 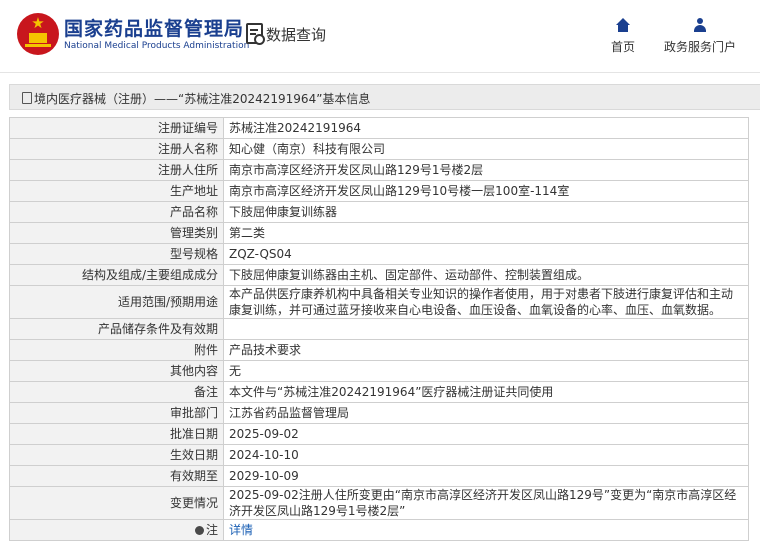 What do you see at coordinates (486, 413) in the screenshot?
I see `field-value: 江苏省药品监督管理局` at bounding box center [486, 413].